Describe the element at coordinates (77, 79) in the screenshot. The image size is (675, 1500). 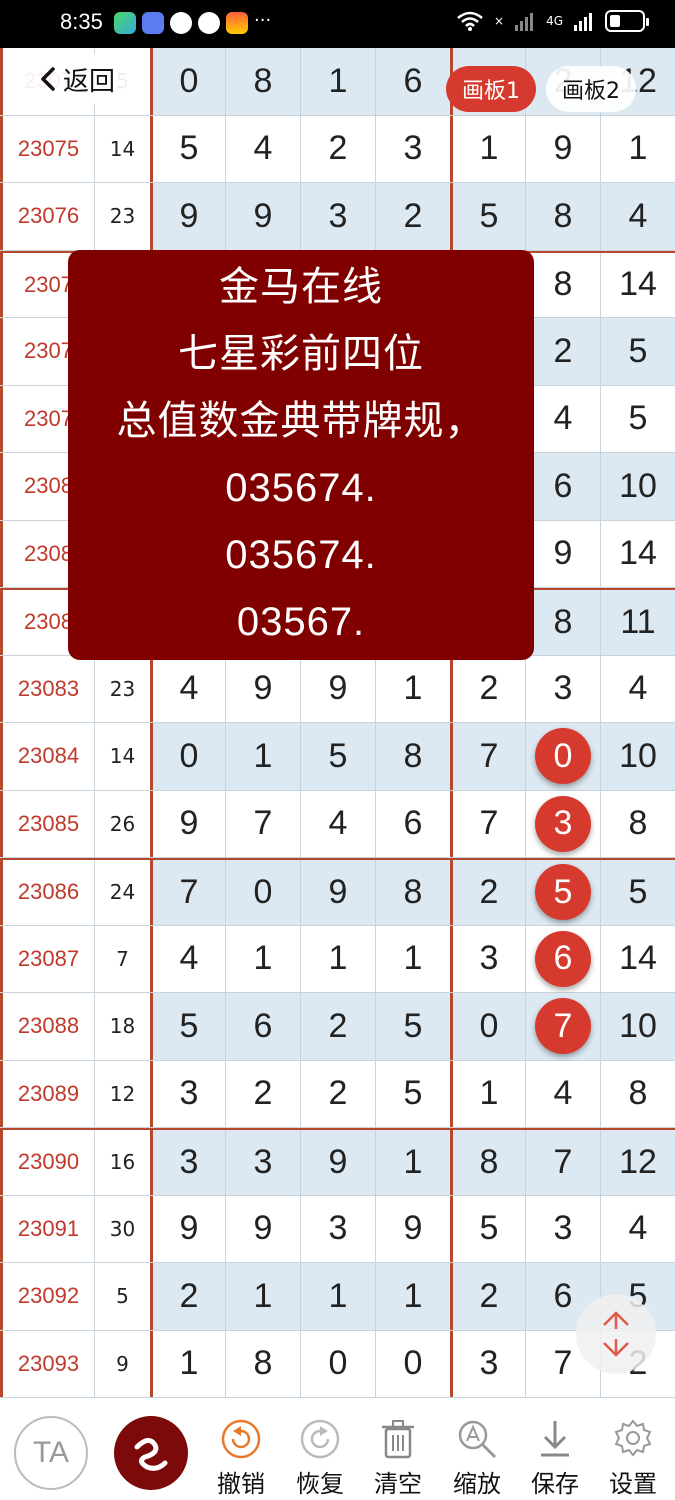
I see `back-button: 返回` at that location.